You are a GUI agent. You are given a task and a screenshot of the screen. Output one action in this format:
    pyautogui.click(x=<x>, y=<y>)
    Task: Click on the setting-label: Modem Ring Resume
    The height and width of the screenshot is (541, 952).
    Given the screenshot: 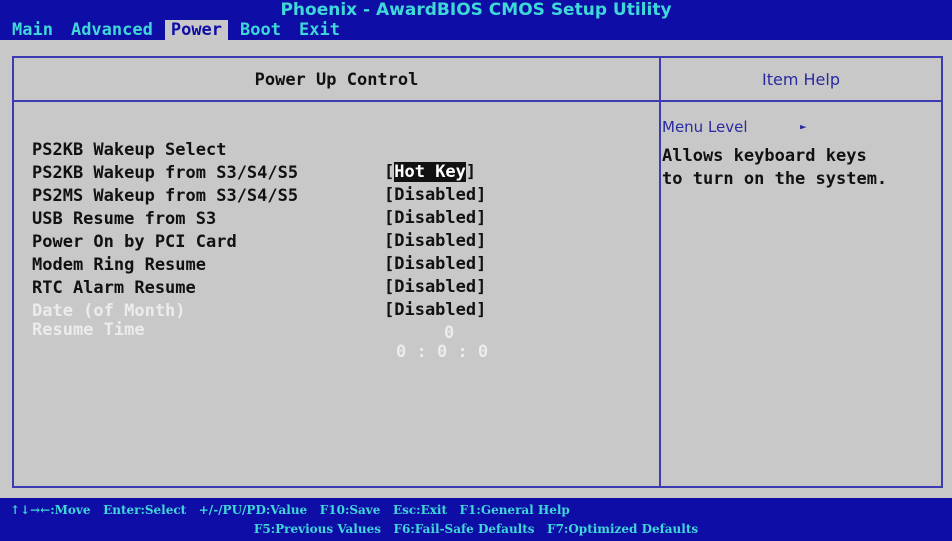 What is the action you would take?
    pyautogui.click(x=119, y=265)
    